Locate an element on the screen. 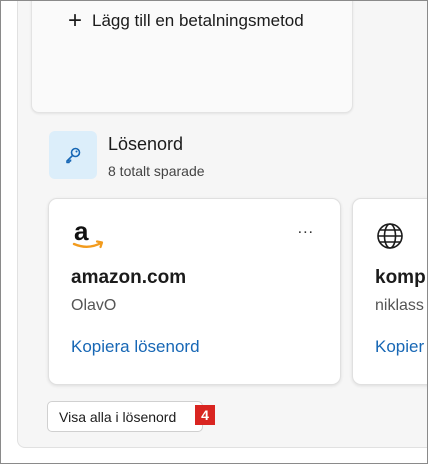  add-payment-method-label: Lägg till en betalningsmetod is located at coordinates (198, 20).